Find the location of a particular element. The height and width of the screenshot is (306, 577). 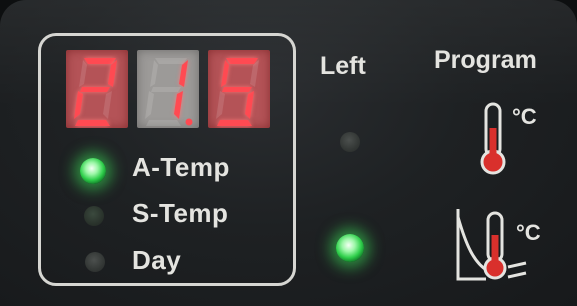

heating-curve-thermometer-icon is located at coordinates (492, 246).